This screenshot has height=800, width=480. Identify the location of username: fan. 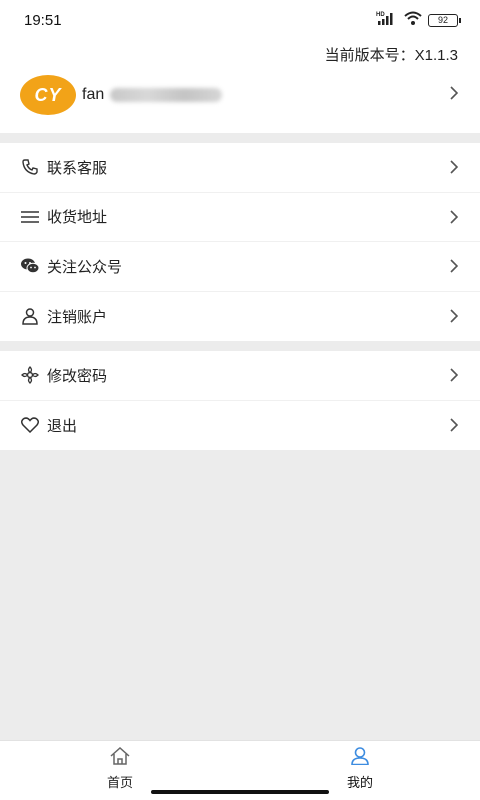
(152, 95).